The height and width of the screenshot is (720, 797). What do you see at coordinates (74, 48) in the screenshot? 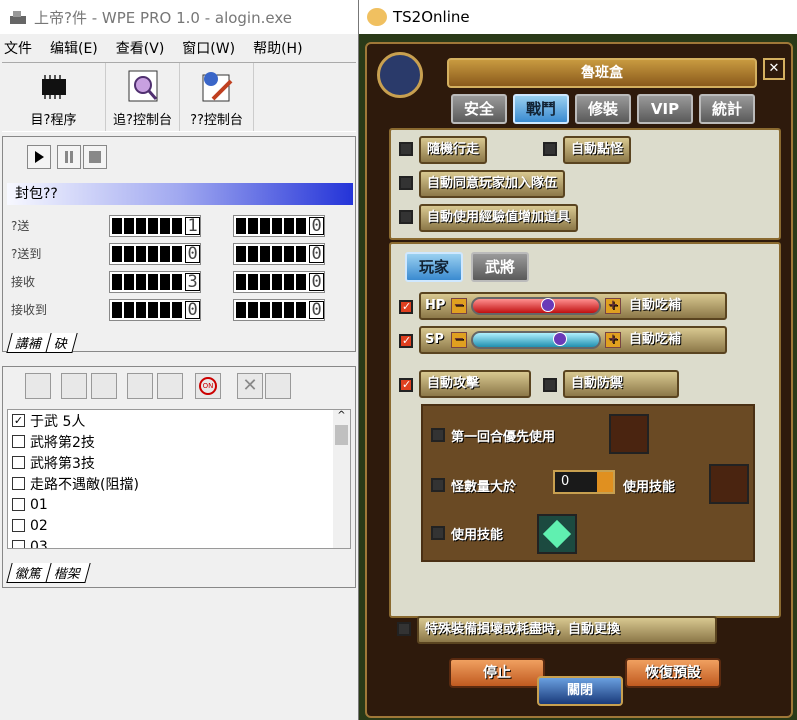
I see `menu-edit: 编辑(E)` at bounding box center [74, 48].